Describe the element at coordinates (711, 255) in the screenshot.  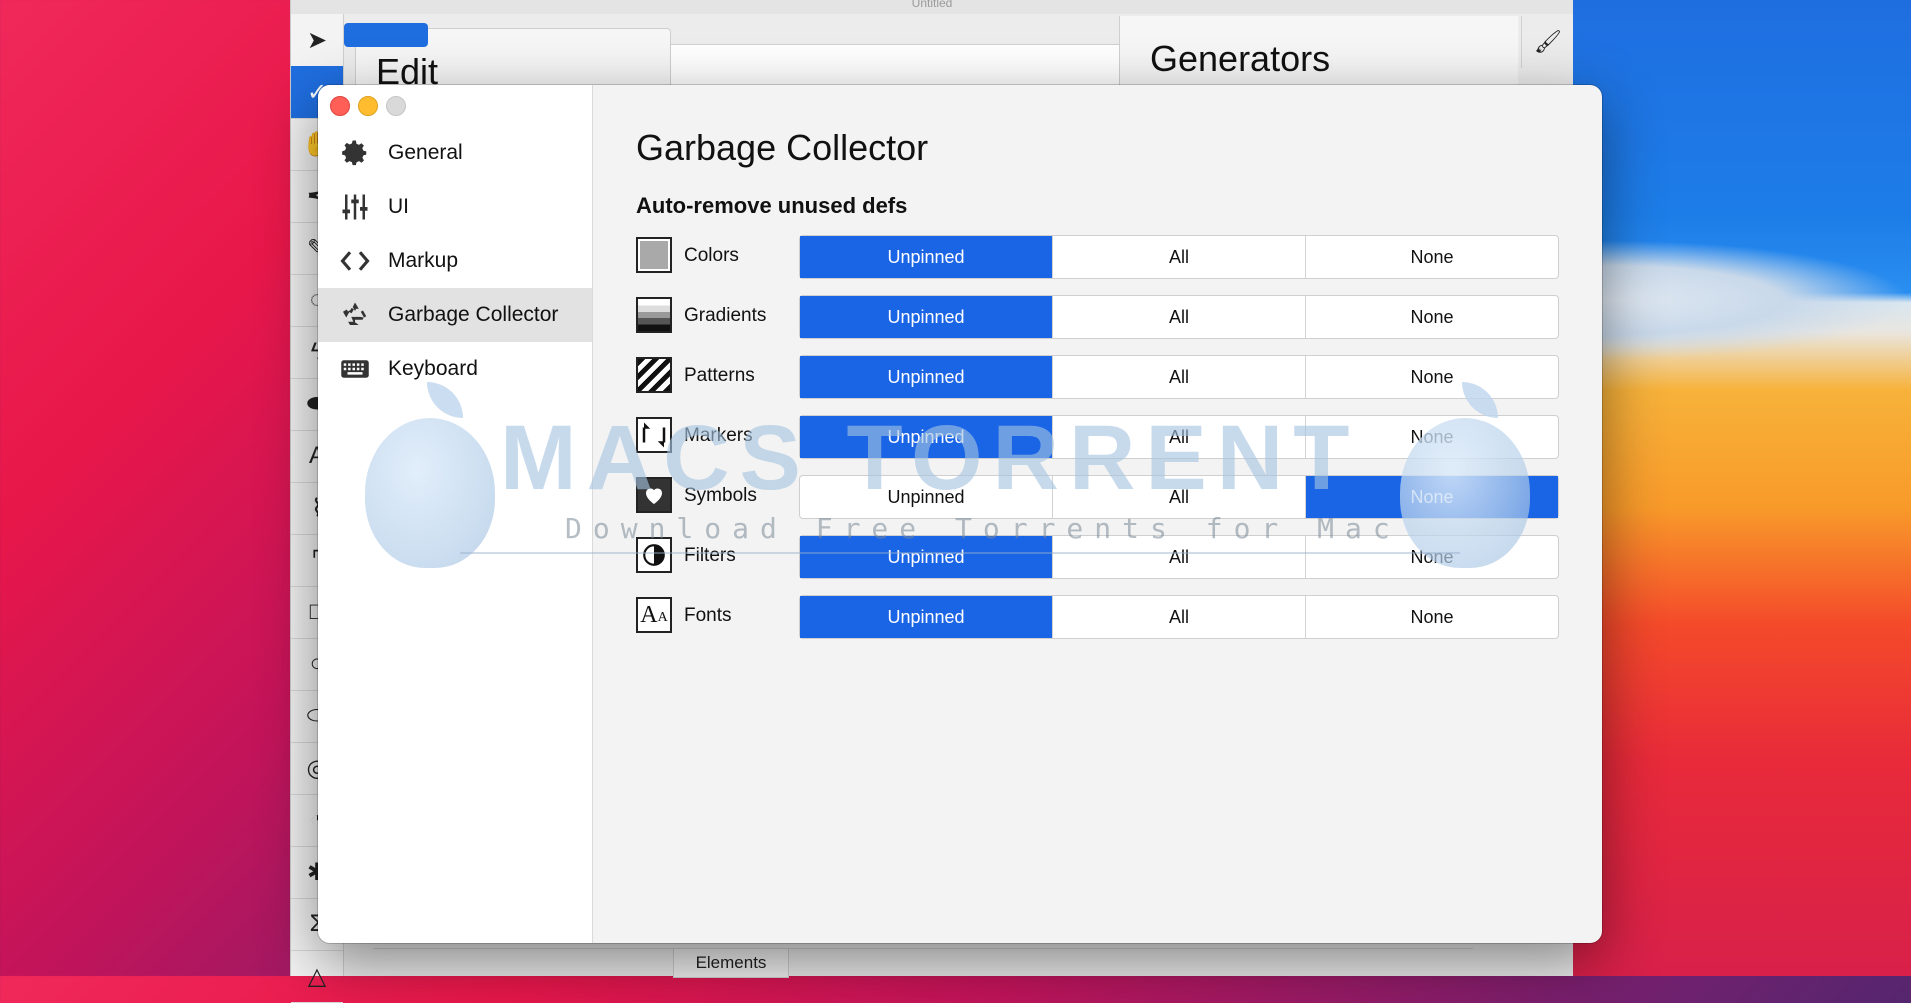
I see `row-label: Colors` at that location.